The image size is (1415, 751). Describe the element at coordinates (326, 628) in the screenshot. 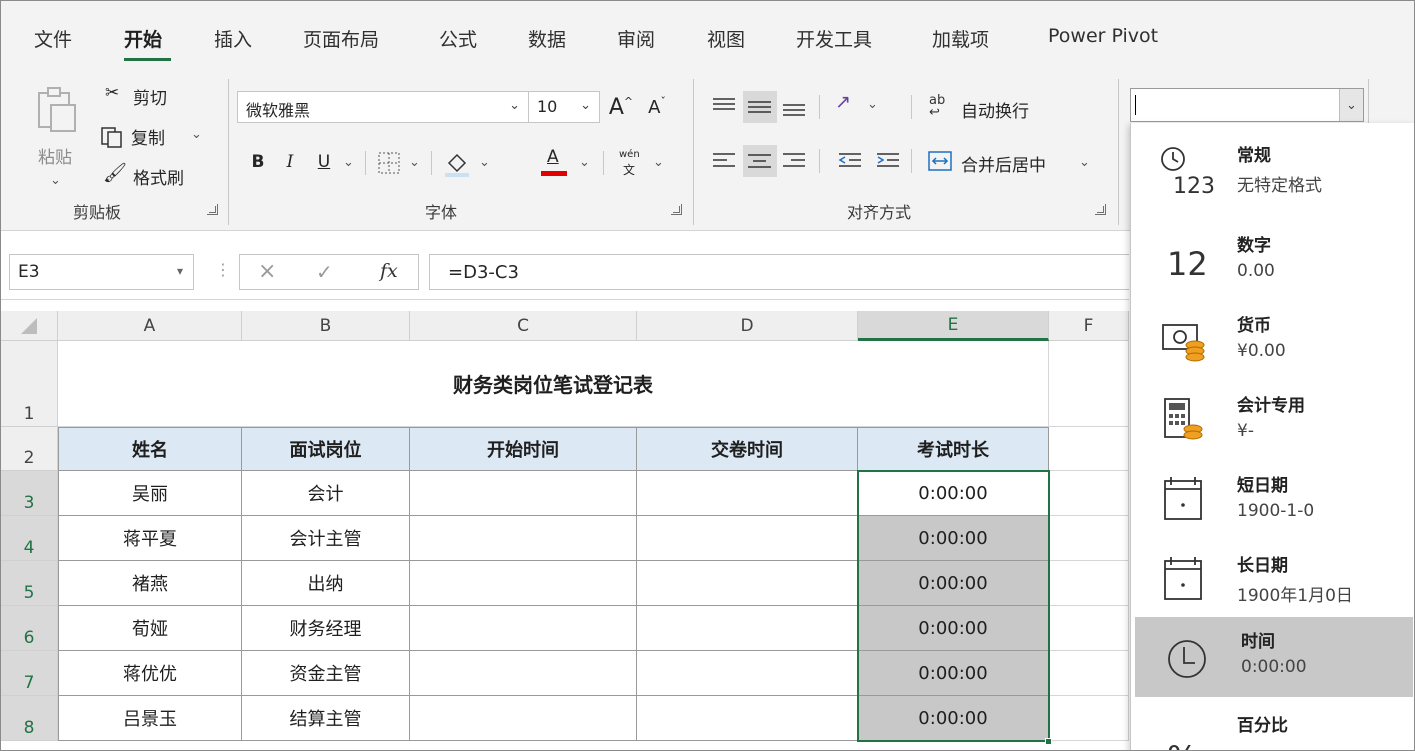

I see `cell-position: 财务经理` at that location.